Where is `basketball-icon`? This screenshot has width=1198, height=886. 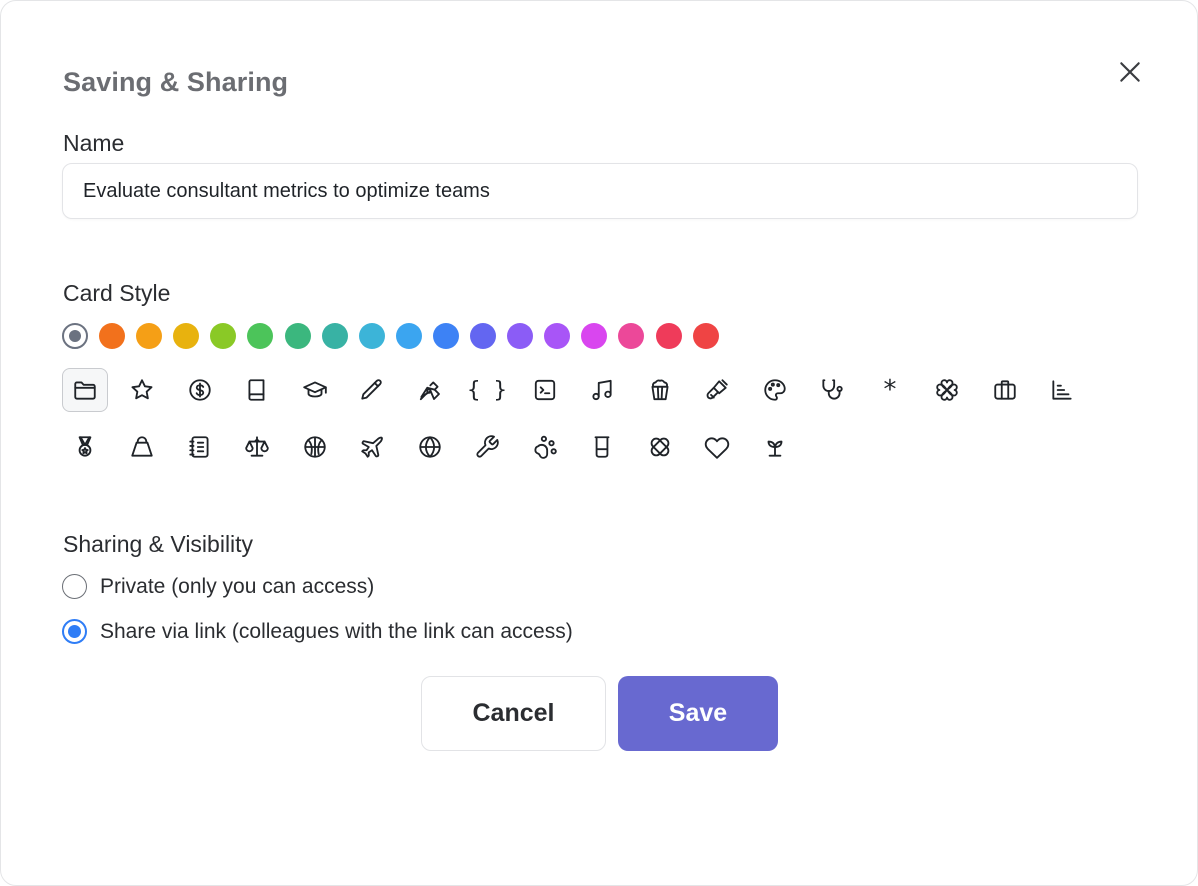
basketball-icon is located at coordinates (315, 447).